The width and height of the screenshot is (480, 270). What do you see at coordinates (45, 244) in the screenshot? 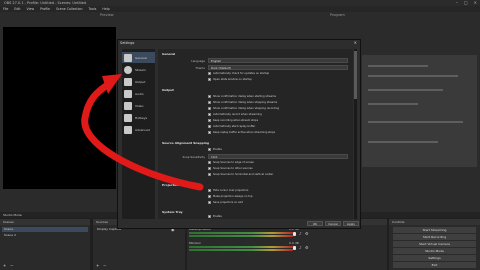
I see `scenes-dock: Scenes Scene Scene 2 + −` at bounding box center [45, 244].